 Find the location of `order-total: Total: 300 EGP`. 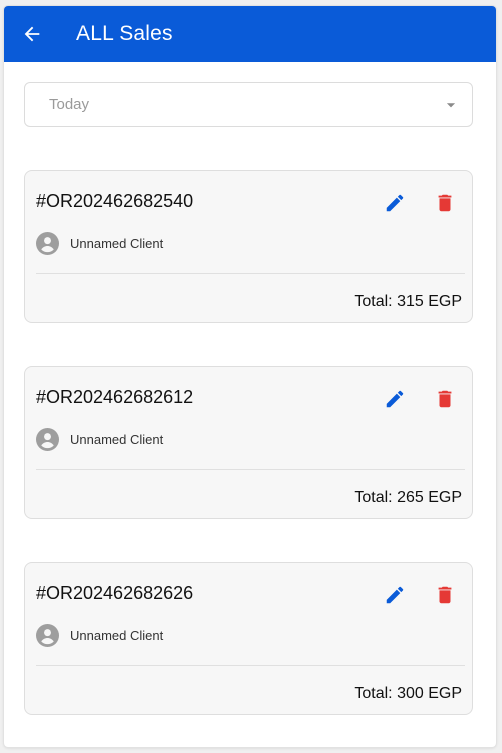

order-total: Total: 300 EGP is located at coordinates (408, 693).